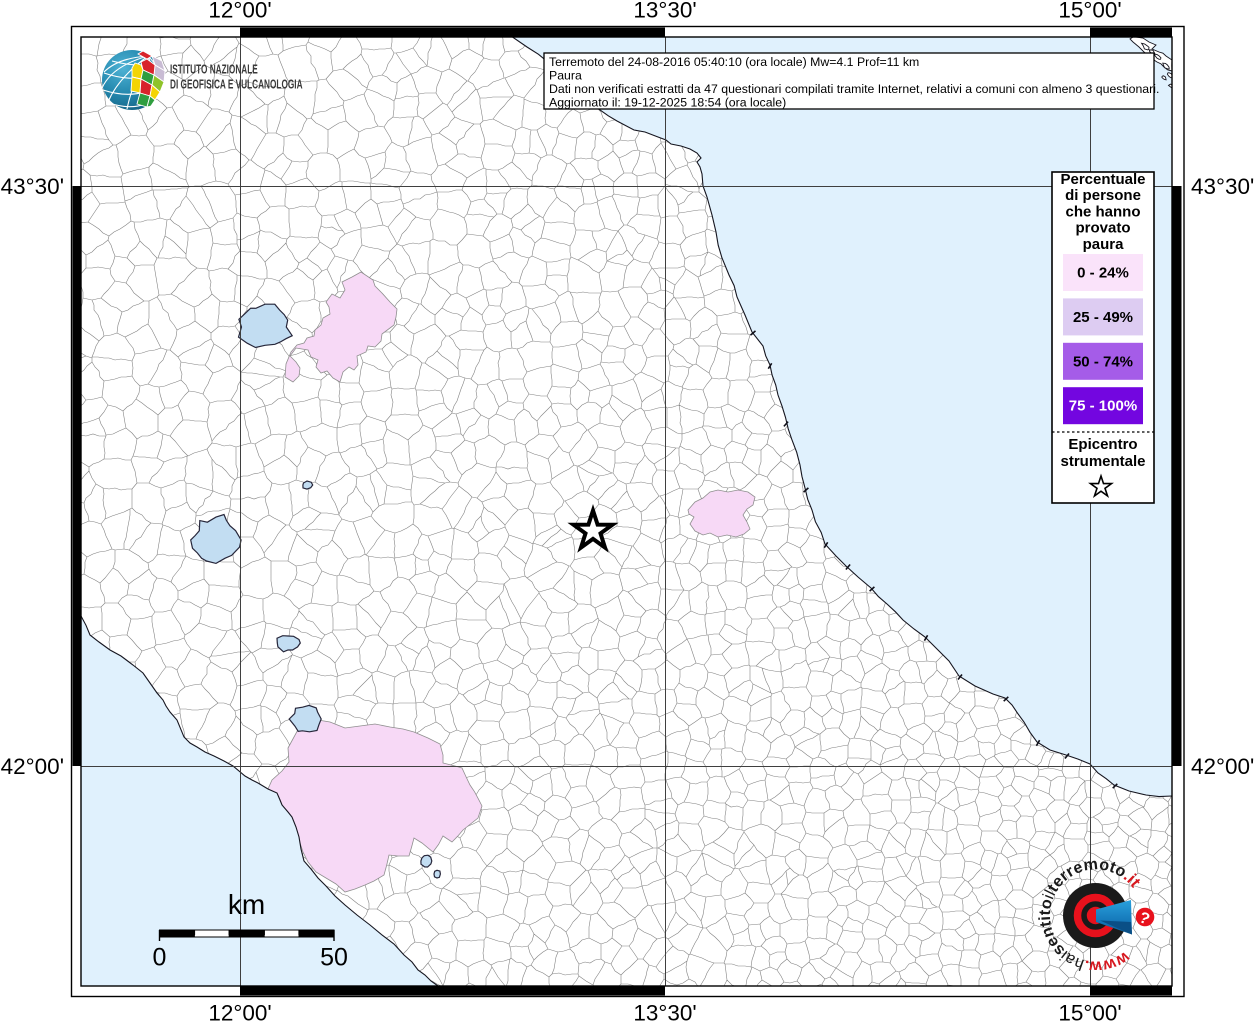  I want to click on svg-text: di persone, so click(1103, 195).